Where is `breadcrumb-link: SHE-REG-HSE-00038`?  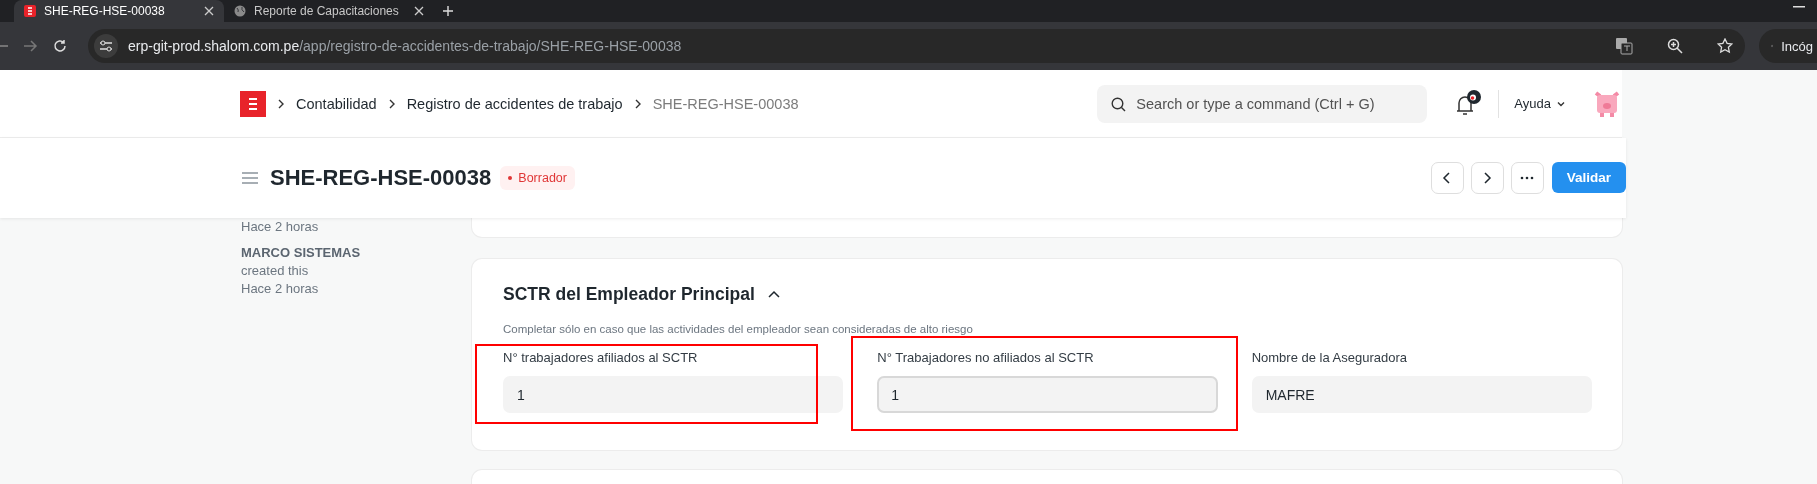 breadcrumb-link: SHE-REG-HSE-00038 is located at coordinates (725, 103).